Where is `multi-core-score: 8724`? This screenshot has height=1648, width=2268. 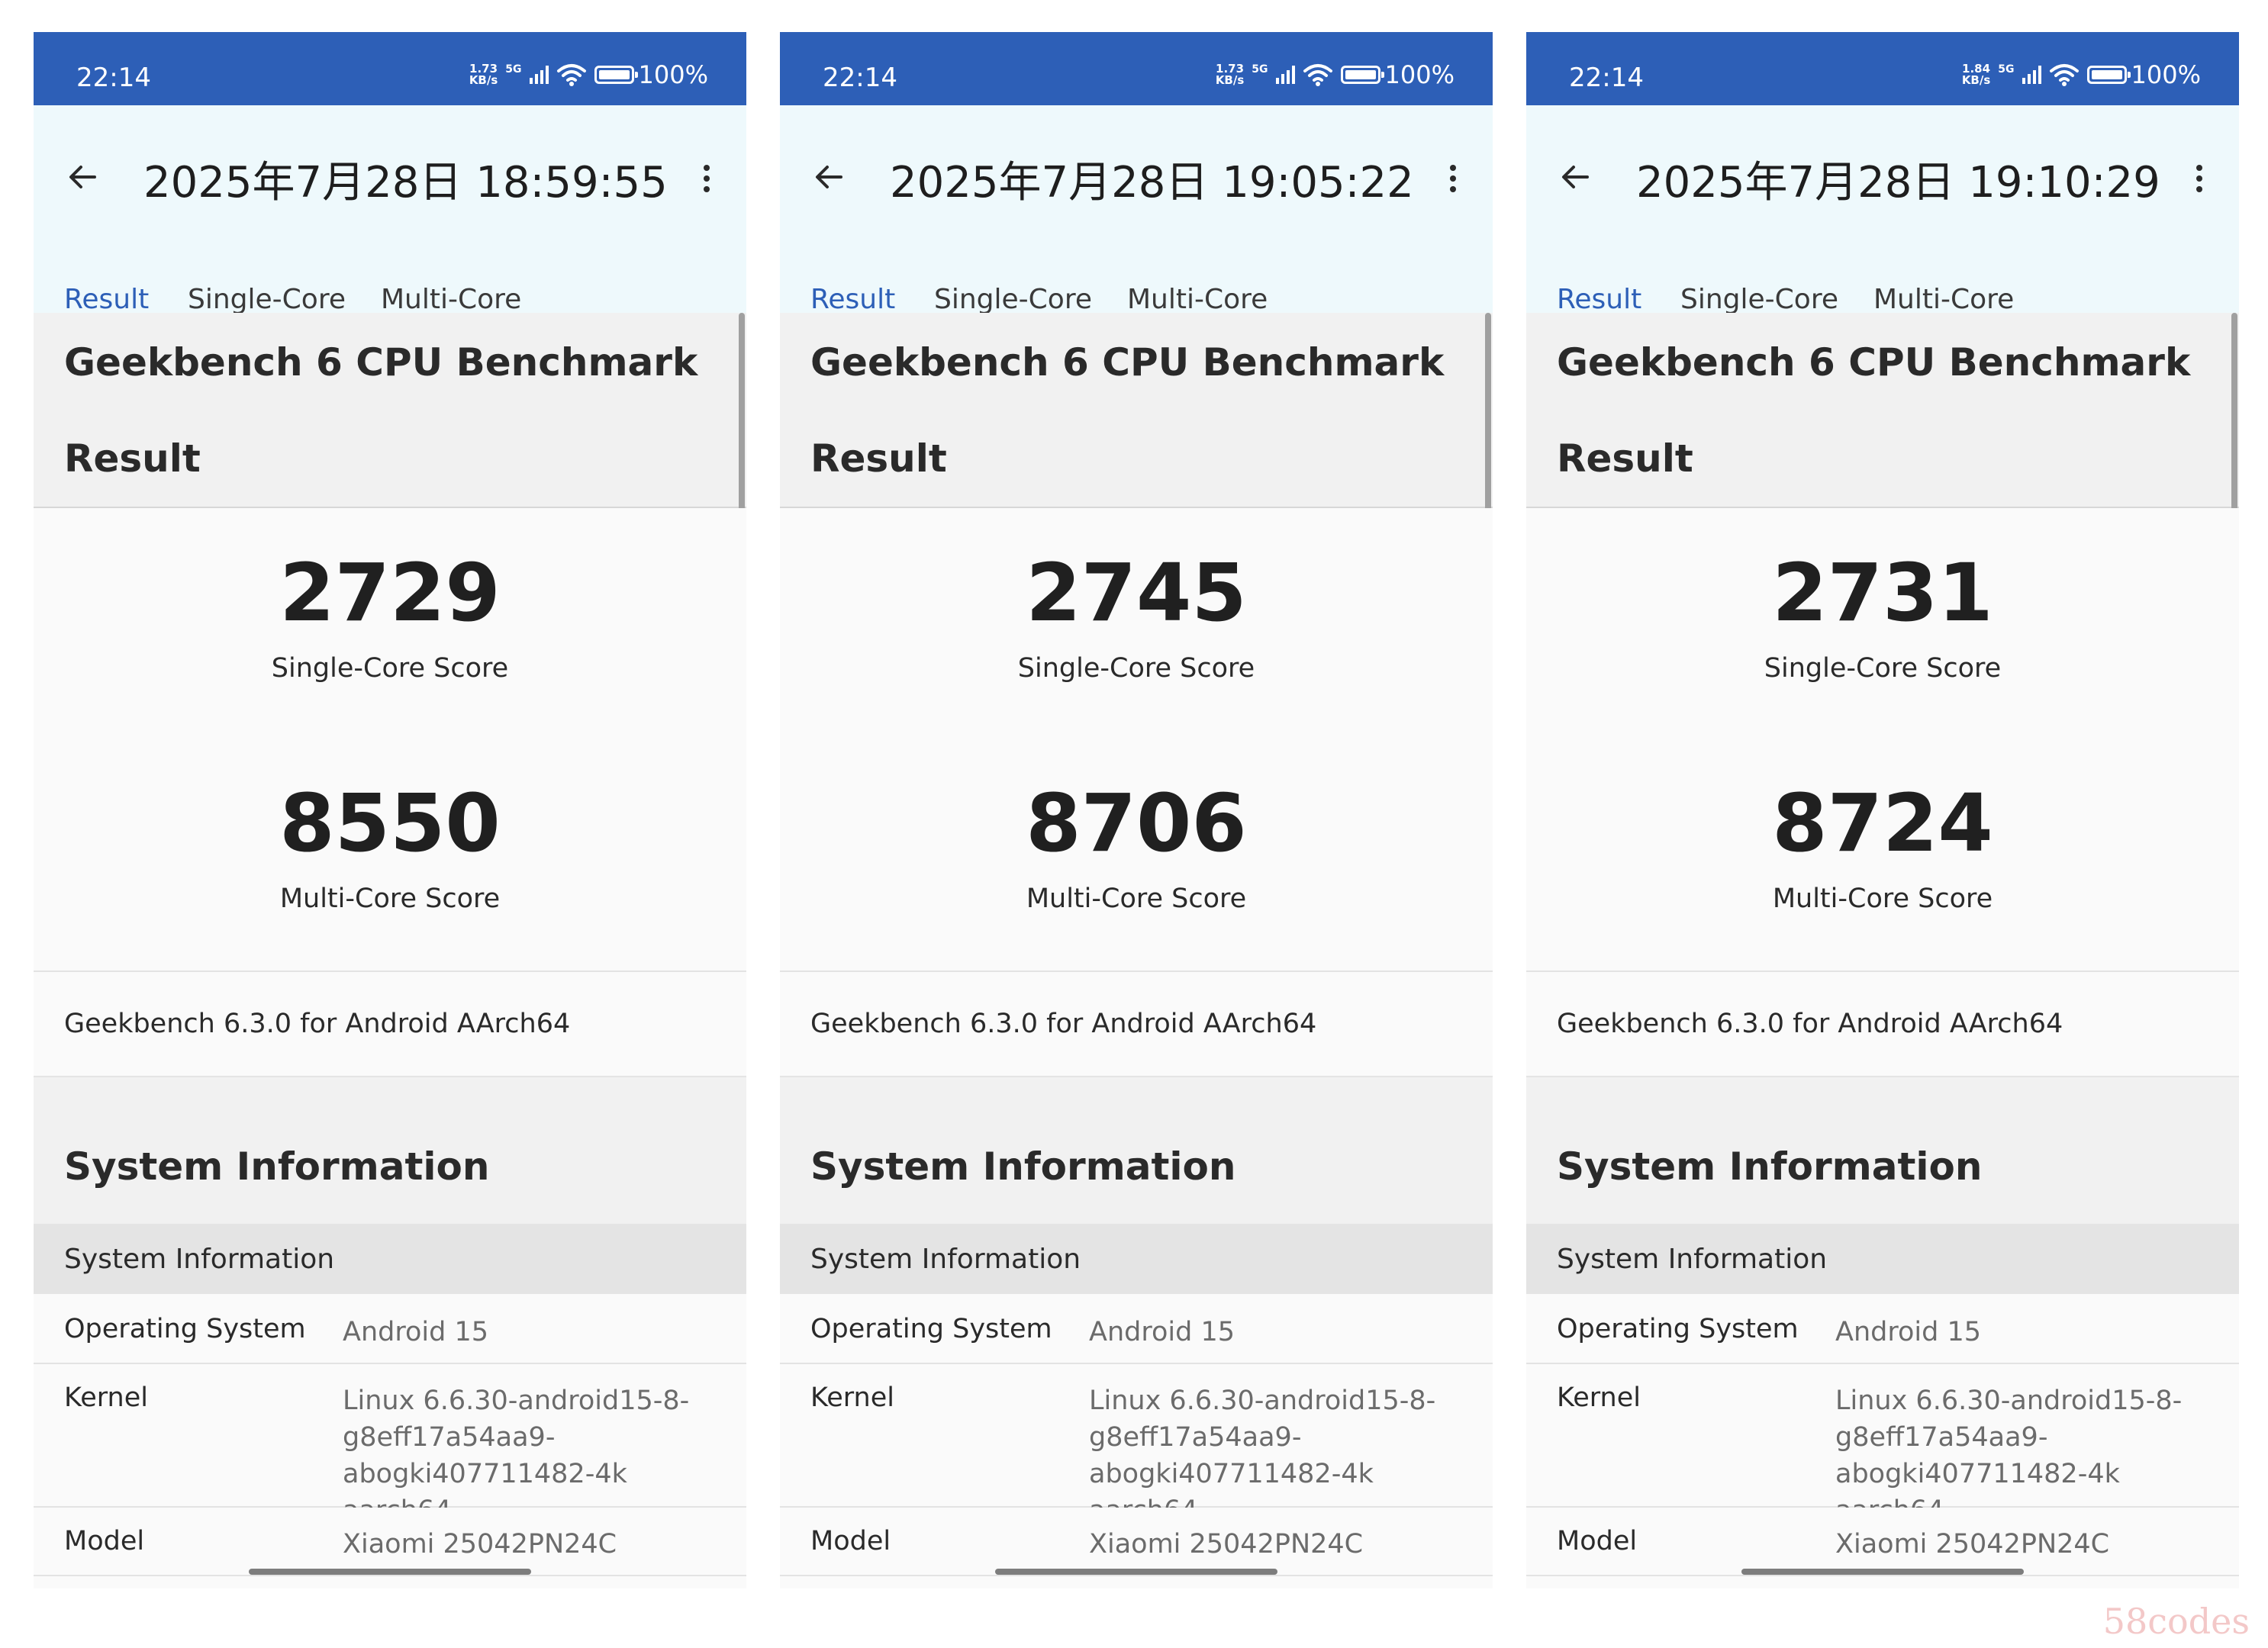
multi-core-score: 8724 is located at coordinates (1883, 823).